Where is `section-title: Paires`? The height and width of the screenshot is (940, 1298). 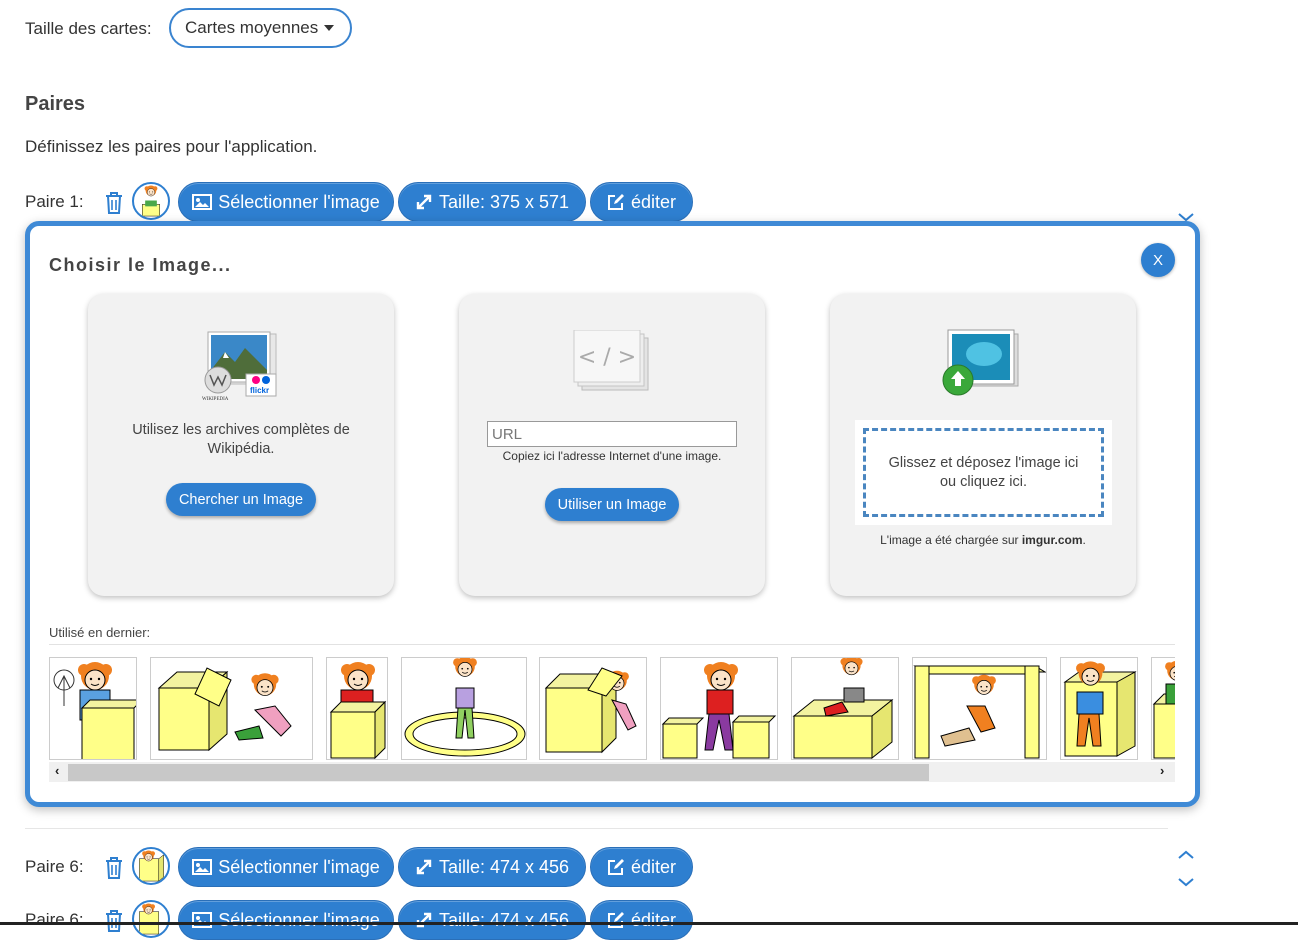 section-title: Paires is located at coordinates (55, 104).